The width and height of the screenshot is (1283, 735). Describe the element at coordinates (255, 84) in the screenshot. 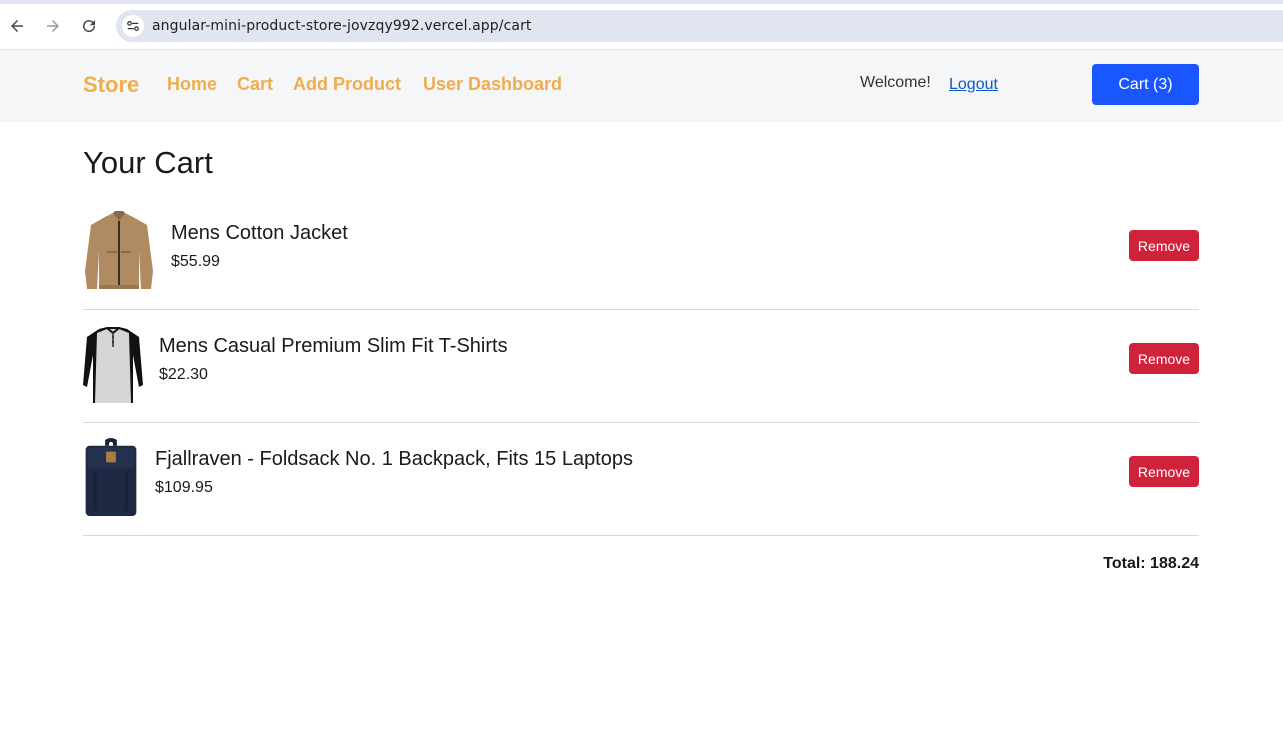

I see `nav-link-cart: Cart` at that location.